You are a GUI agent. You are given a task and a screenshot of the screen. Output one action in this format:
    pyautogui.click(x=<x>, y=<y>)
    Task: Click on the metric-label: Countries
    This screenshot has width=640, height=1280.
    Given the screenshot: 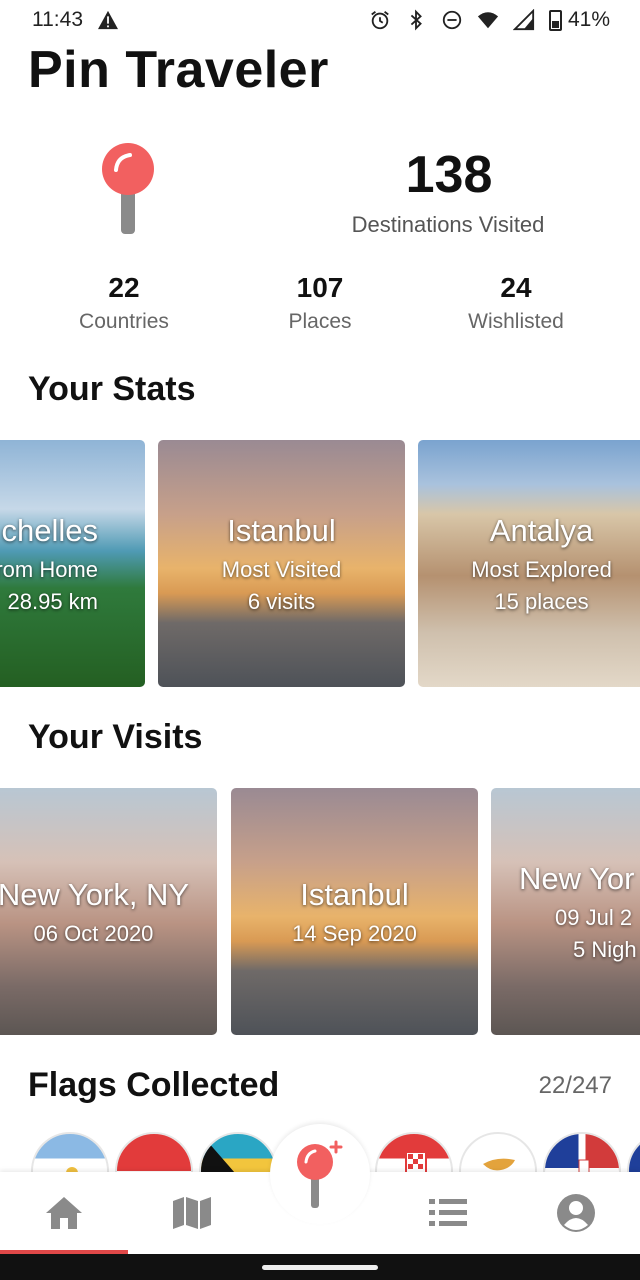 What is the action you would take?
    pyautogui.click(x=124, y=321)
    